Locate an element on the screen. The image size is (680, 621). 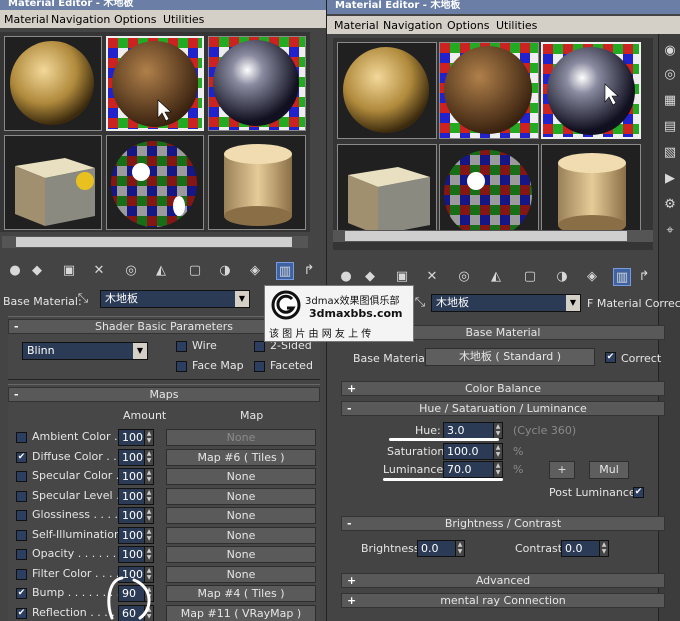
options-icon: ⚙ is located at coordinates (670, 205).